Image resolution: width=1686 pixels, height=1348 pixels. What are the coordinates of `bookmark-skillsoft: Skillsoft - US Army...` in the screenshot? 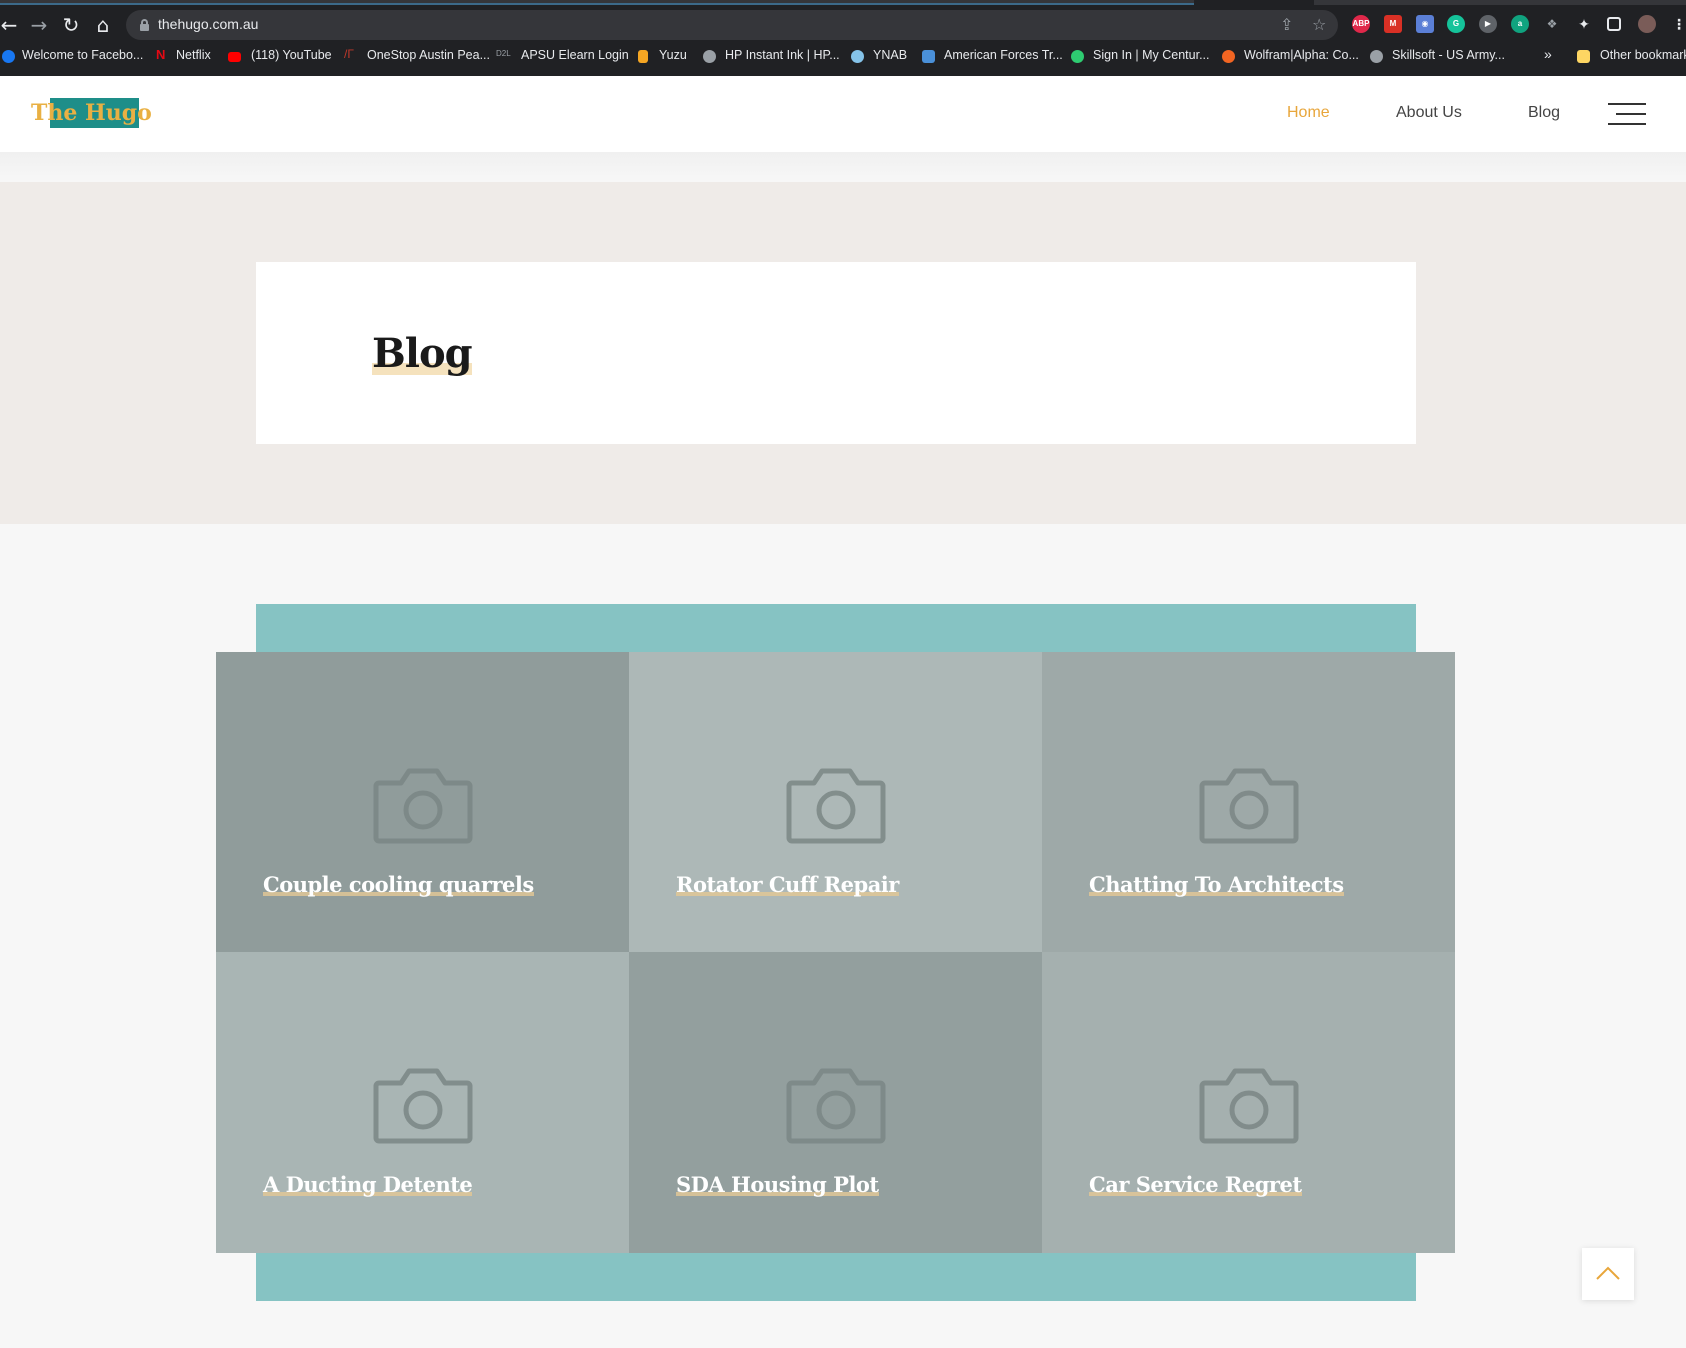 It's located at (1448, 55).